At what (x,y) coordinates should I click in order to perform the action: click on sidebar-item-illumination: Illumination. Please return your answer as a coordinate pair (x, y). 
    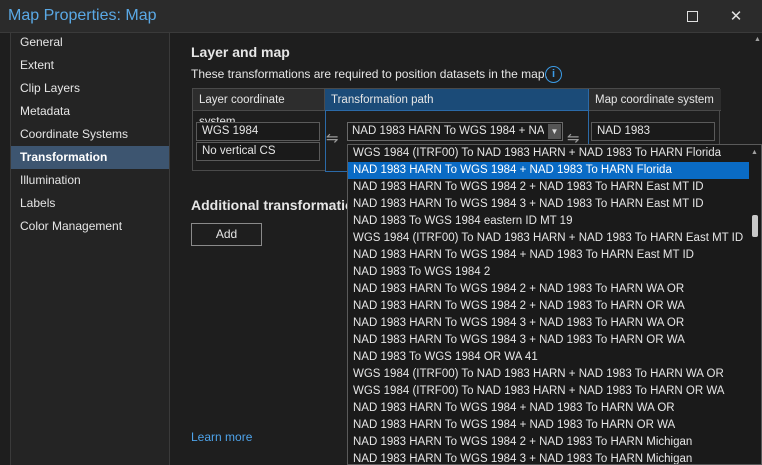
    Looking at the image, I should click on (90, 180).